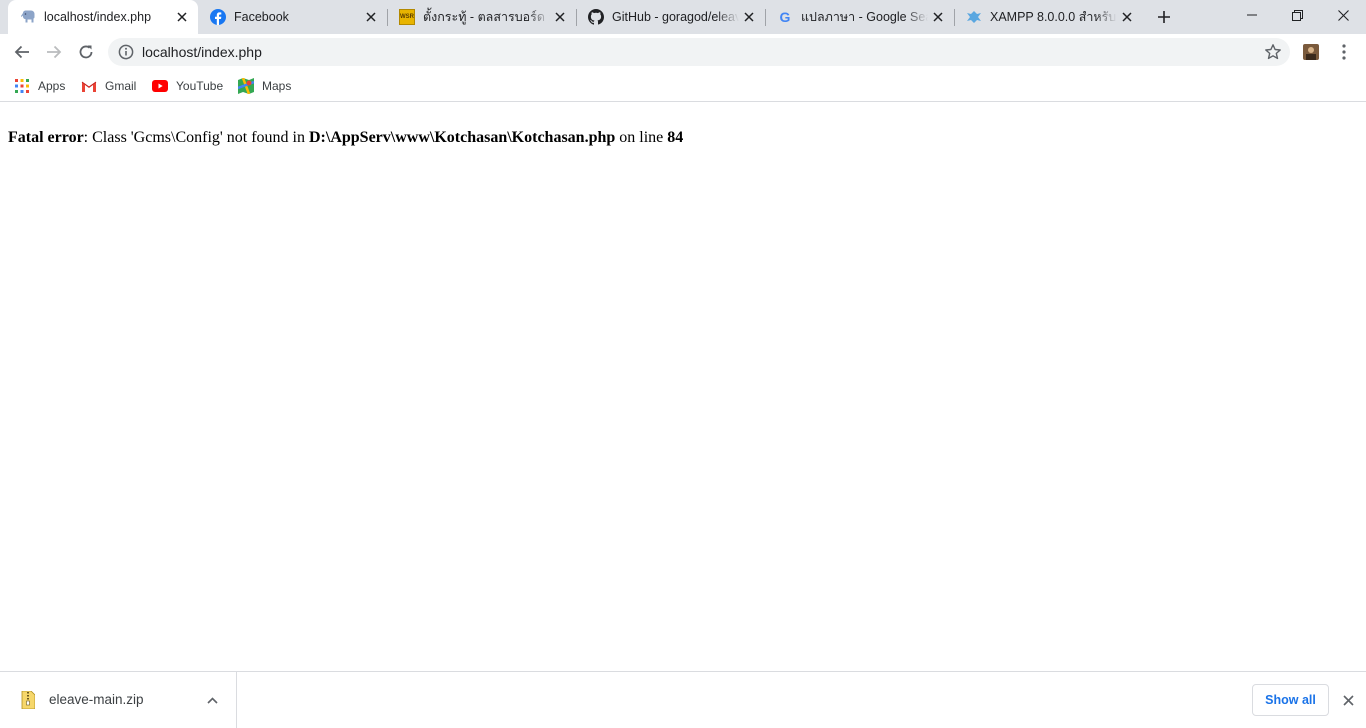 The height and width of the screenshot is (728, 1366). Describe the element at coordinates (218, 17) in the screenshot. I see `facebook-icon` at that location.